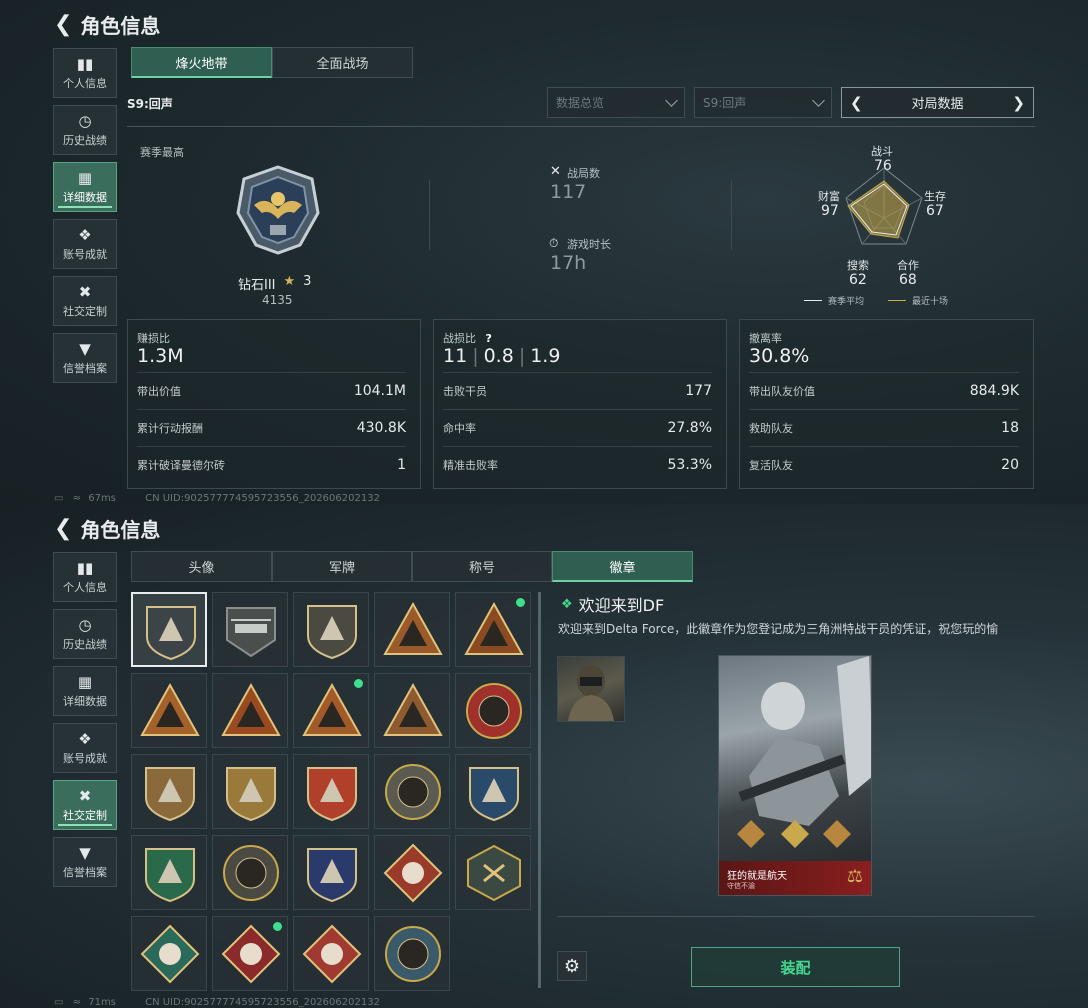 The image size is (1088, 1008). What do you see at coordinates (342, 566) in the screenshot?
I see `tab-dog-tag: 军牌` at bounding box center [342, 566].